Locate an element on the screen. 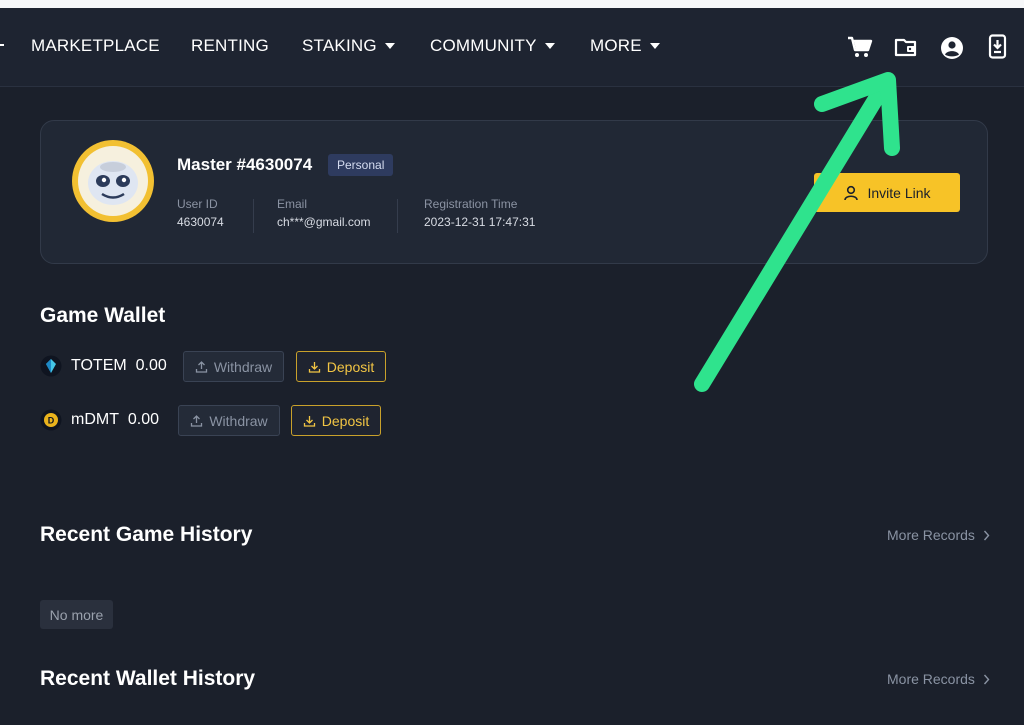 The height and width of the screenshot is (725, 1024). recent-wallet-history-title: Recent Wallet History is located at coordinates (148, 678).